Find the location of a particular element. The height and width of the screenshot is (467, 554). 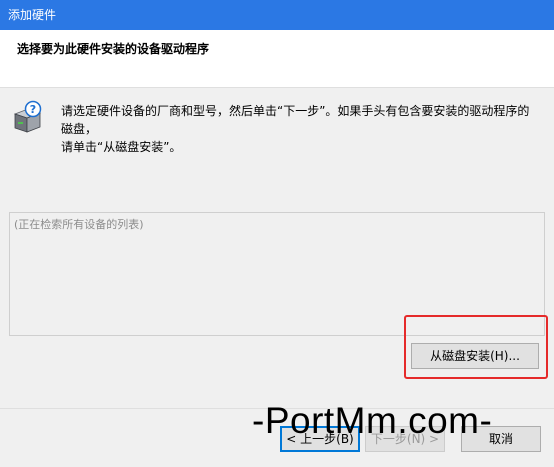

instruction-line-2: 请单击“从磁盘安装”。 is located at coordinates (121, 147).